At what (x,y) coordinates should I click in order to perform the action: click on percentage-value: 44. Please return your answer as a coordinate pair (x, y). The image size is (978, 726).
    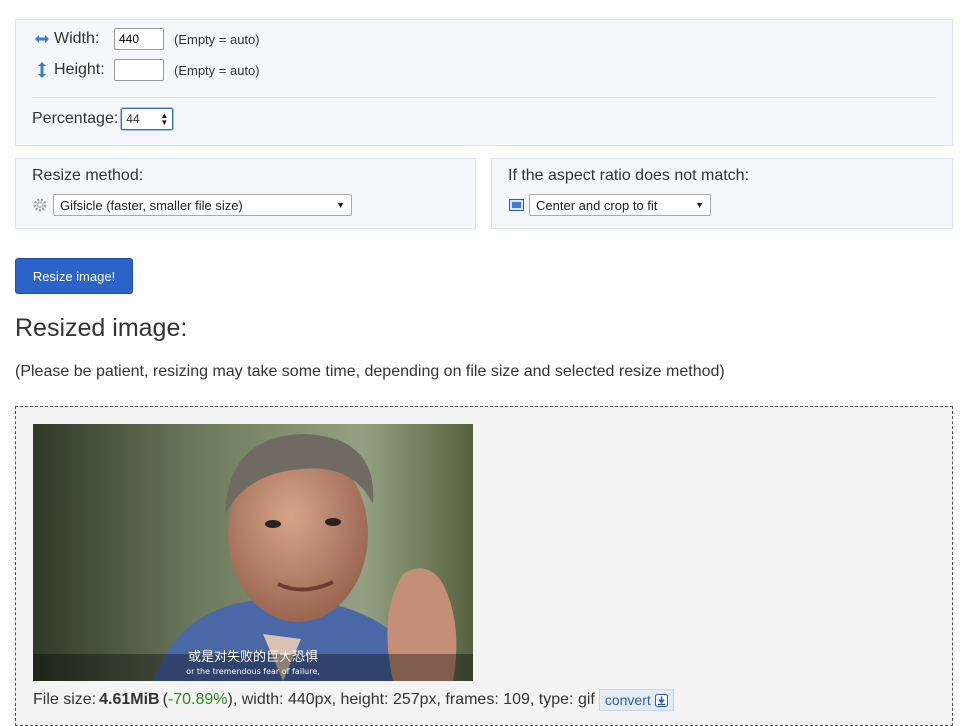
    Looking at the image, I should click on (133, 119).